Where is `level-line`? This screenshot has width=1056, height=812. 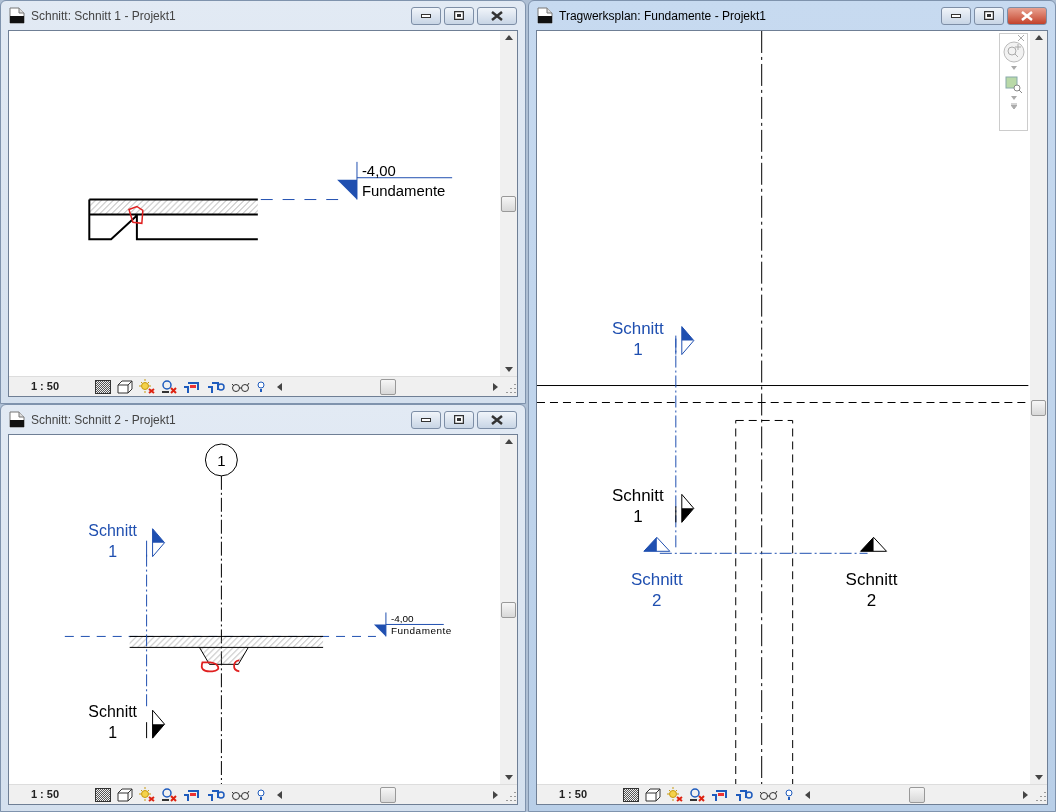 level-line is located at coordinates (415, 624).